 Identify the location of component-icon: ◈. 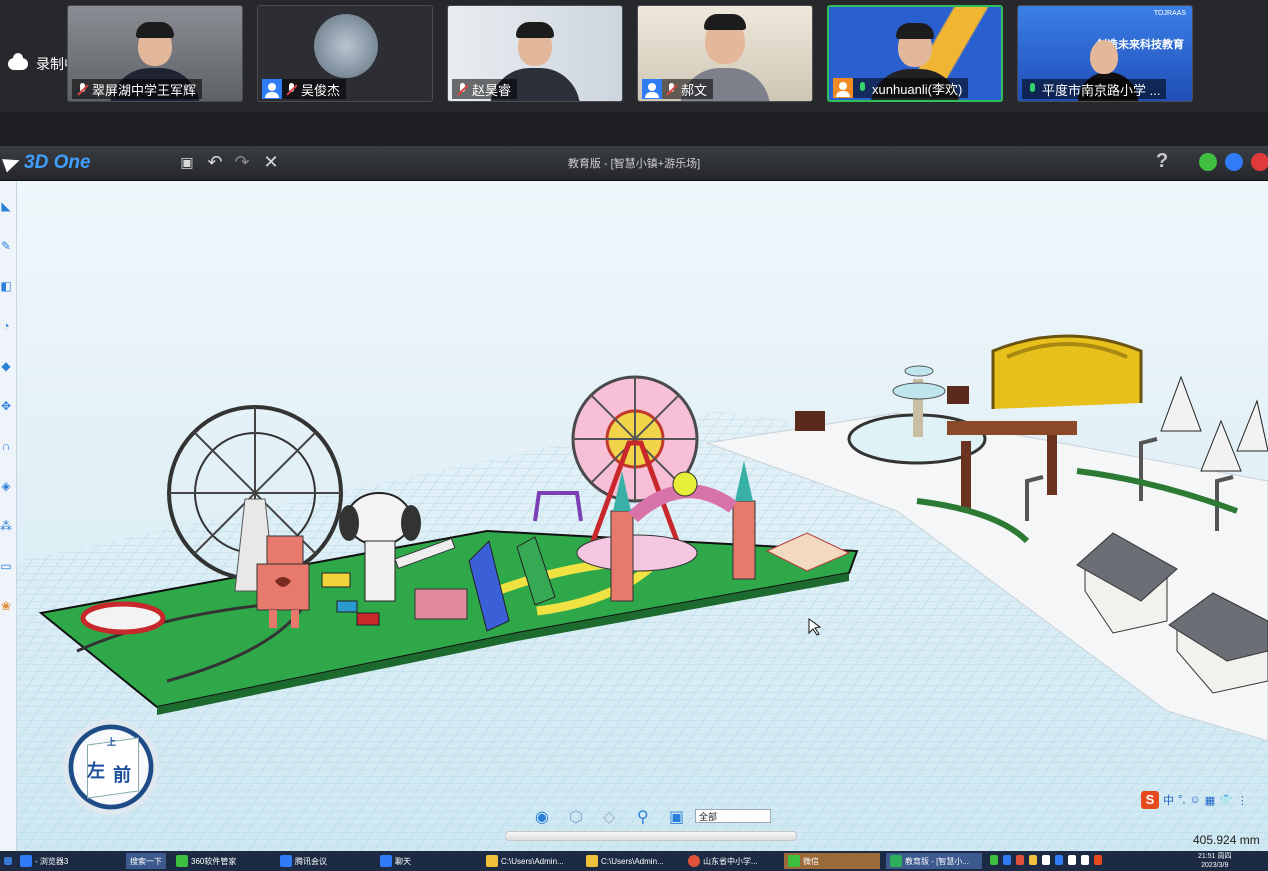
(6, 486).